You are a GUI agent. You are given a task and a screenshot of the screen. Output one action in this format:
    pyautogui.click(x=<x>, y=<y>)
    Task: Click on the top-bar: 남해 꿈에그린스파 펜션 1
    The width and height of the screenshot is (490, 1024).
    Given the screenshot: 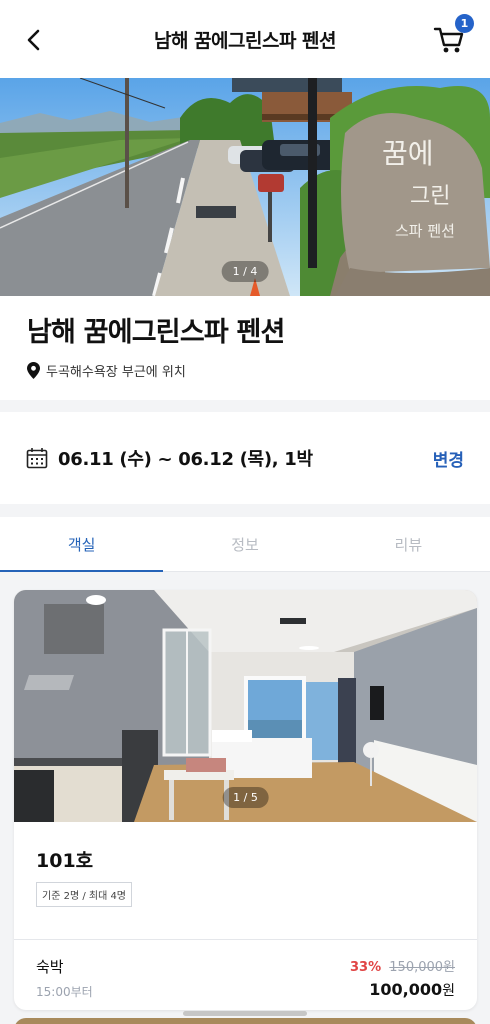 What is the action you would take?
    pyautogui.click(x=245, y=39)
    